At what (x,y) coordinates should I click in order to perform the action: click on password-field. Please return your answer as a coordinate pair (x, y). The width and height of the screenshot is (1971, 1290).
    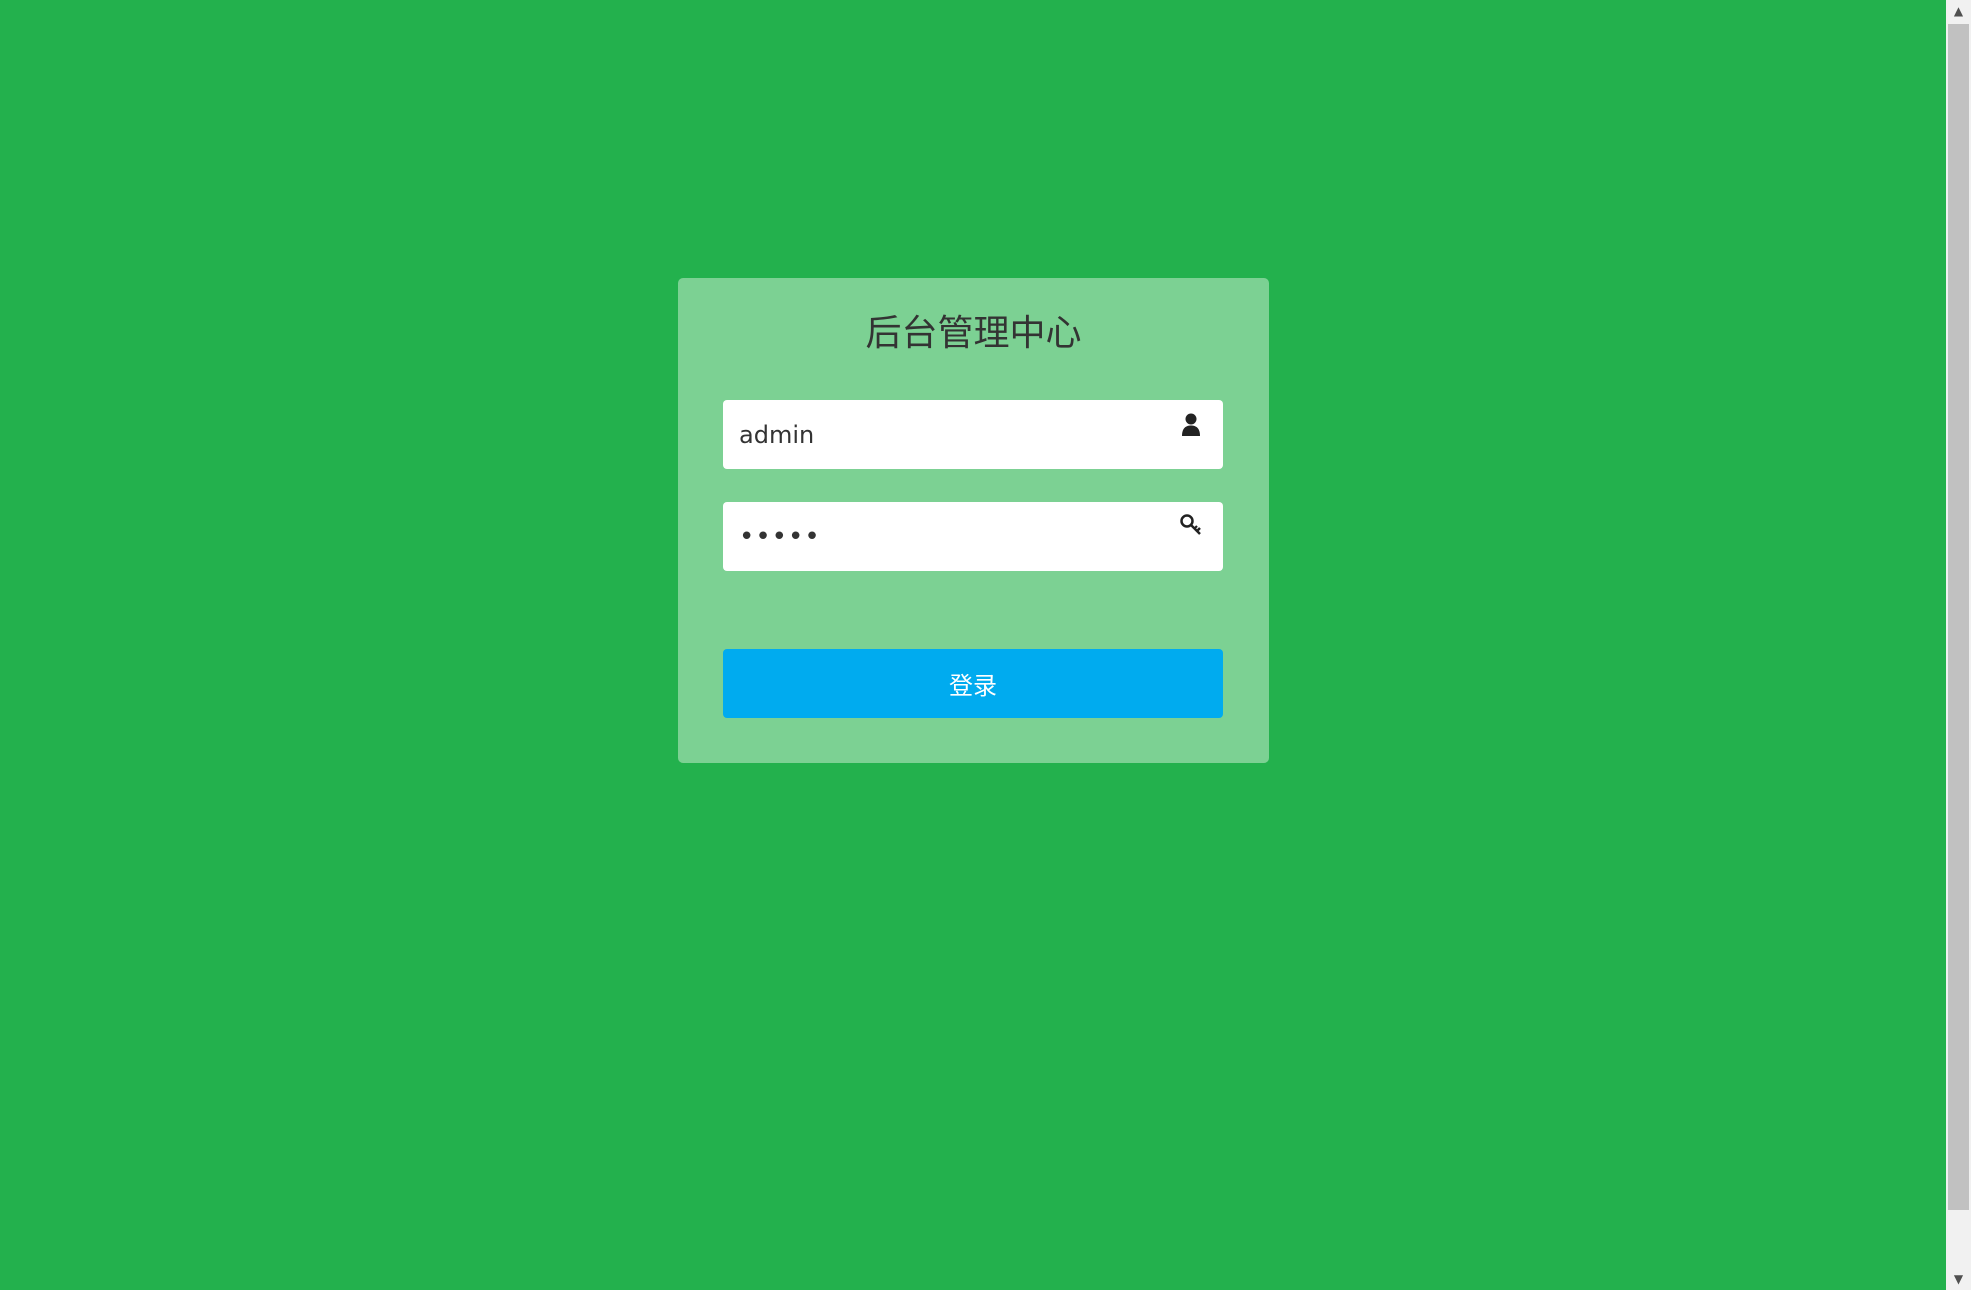
    Looking at the image, I should click on (973, 536).